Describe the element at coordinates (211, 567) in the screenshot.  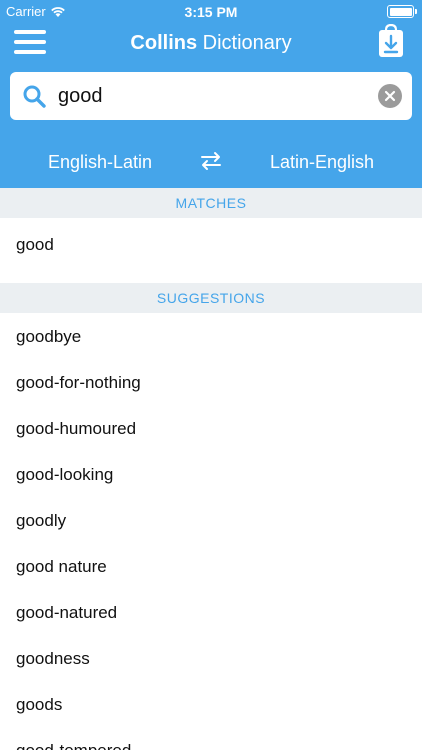
I see `suggestion-item: good nature` at that location.